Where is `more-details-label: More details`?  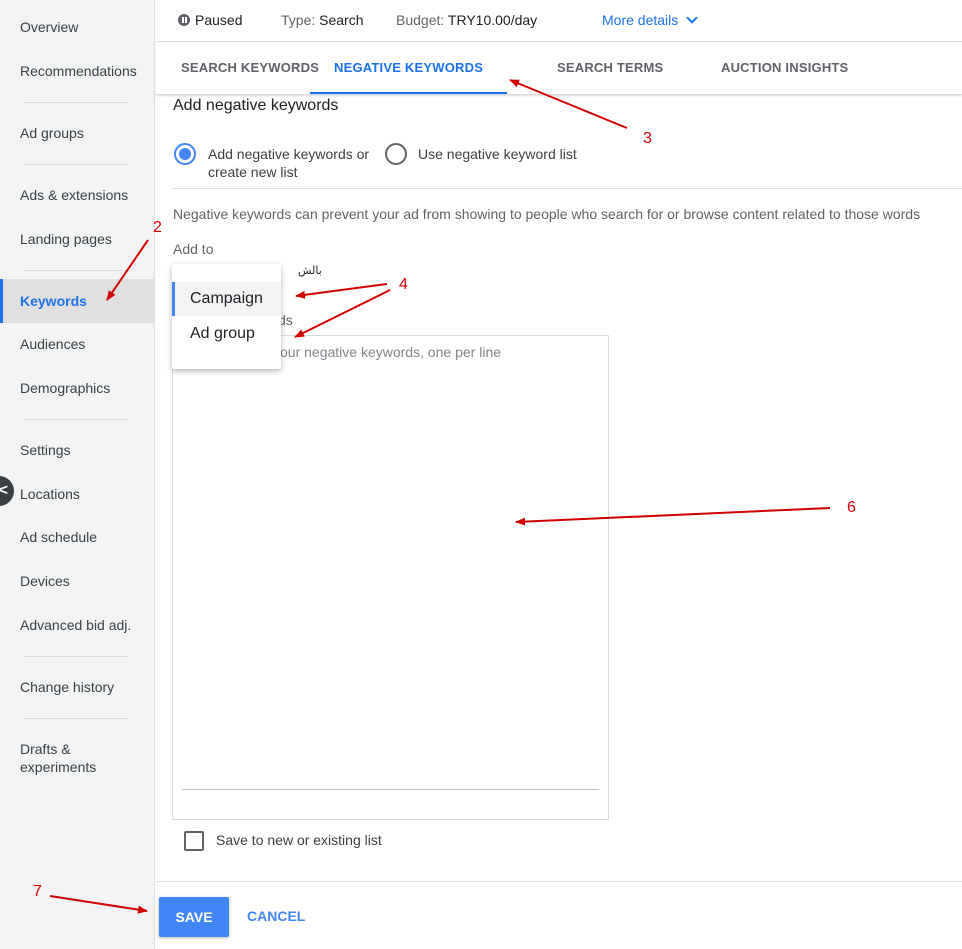 more-details-label: More details is located at coordinates (640, 20).